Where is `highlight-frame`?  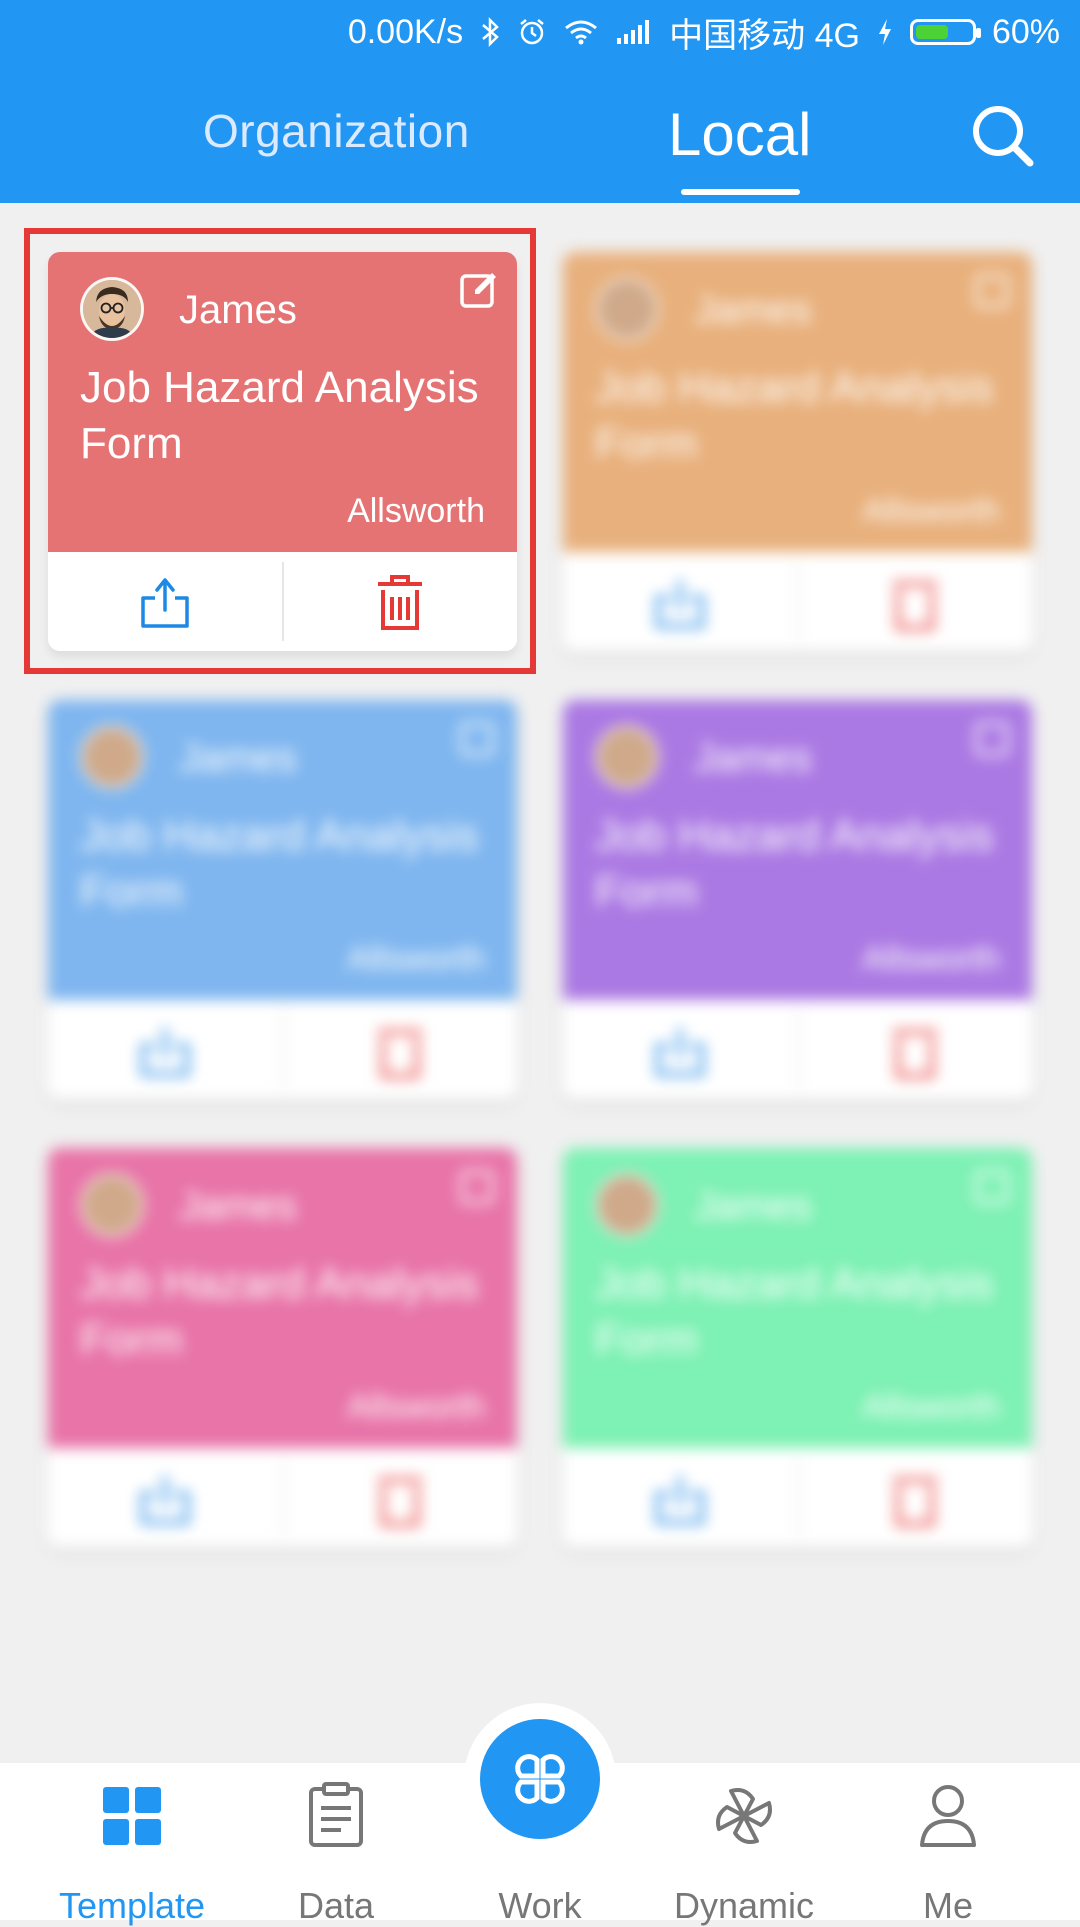 highlight-frame is located at coordinates (280, 451).